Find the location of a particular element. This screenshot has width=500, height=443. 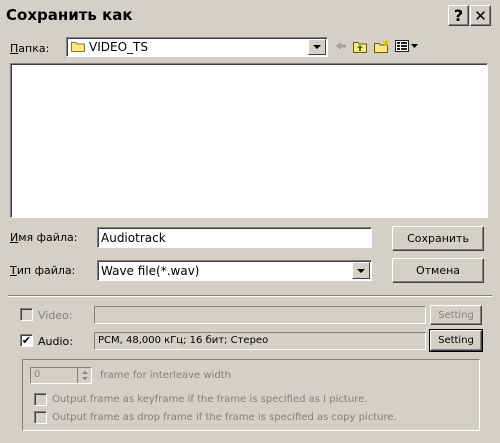

location-label: Папка: is located at coordinates (30, 48).